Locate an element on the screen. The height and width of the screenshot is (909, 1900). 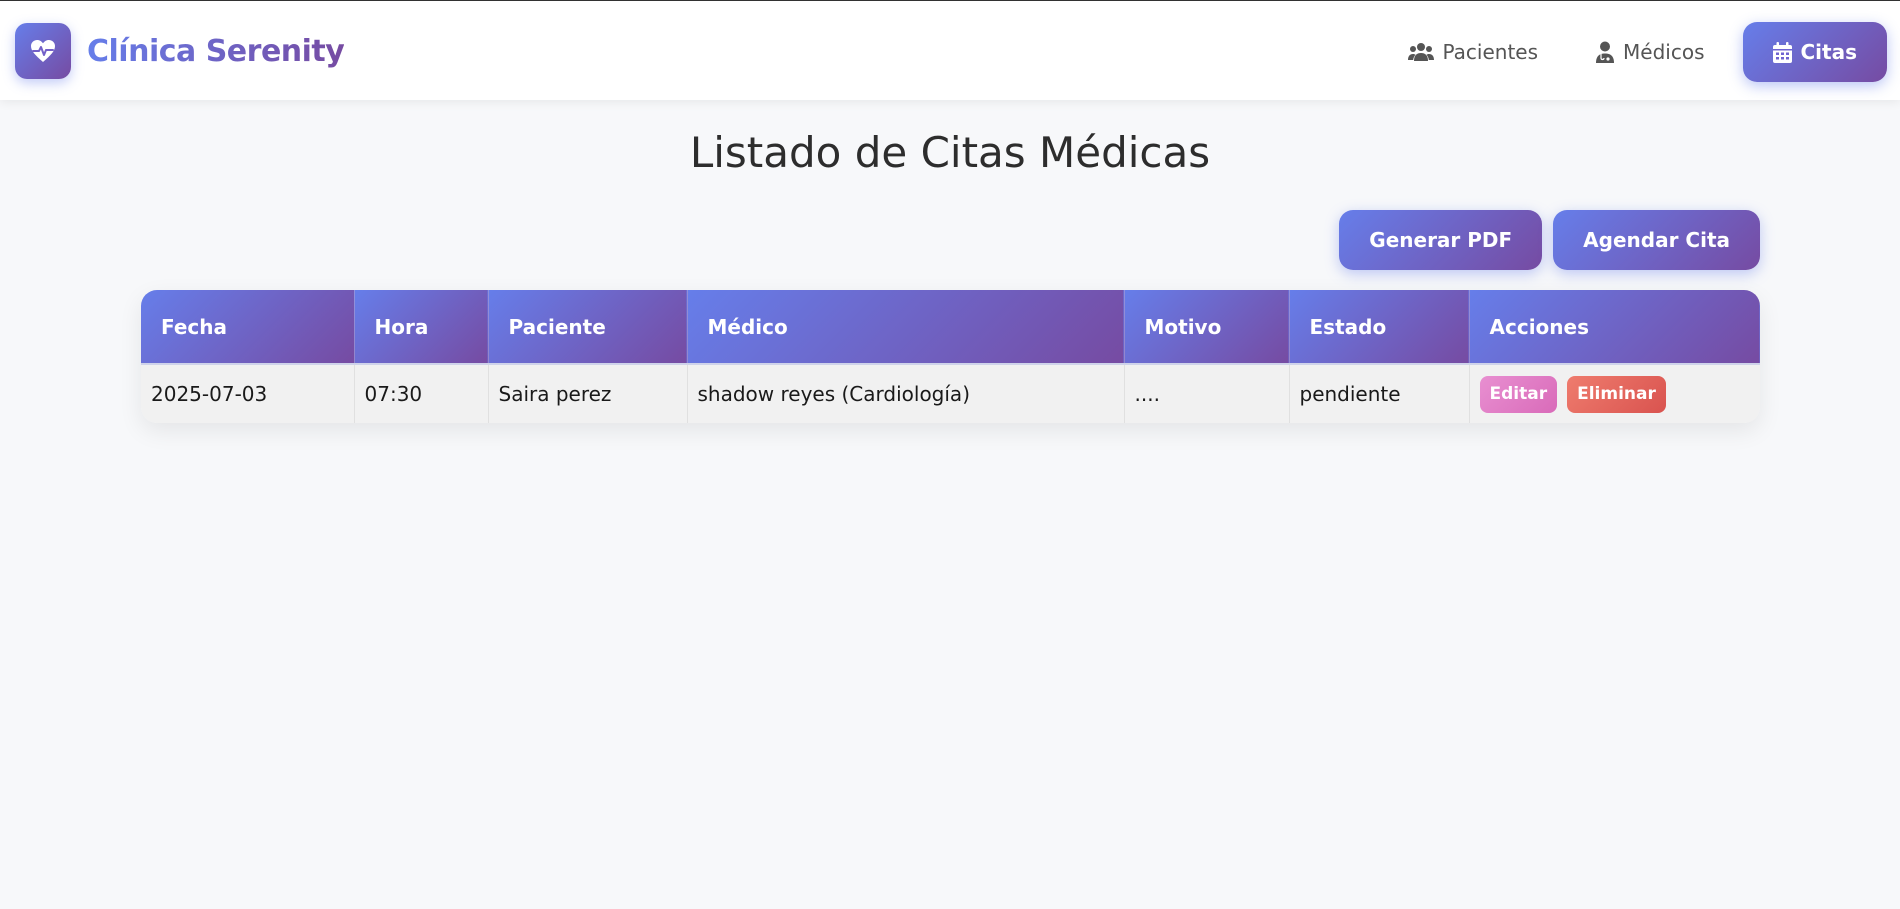
column-header-medico: Médico is located at coordinates (906, 327).